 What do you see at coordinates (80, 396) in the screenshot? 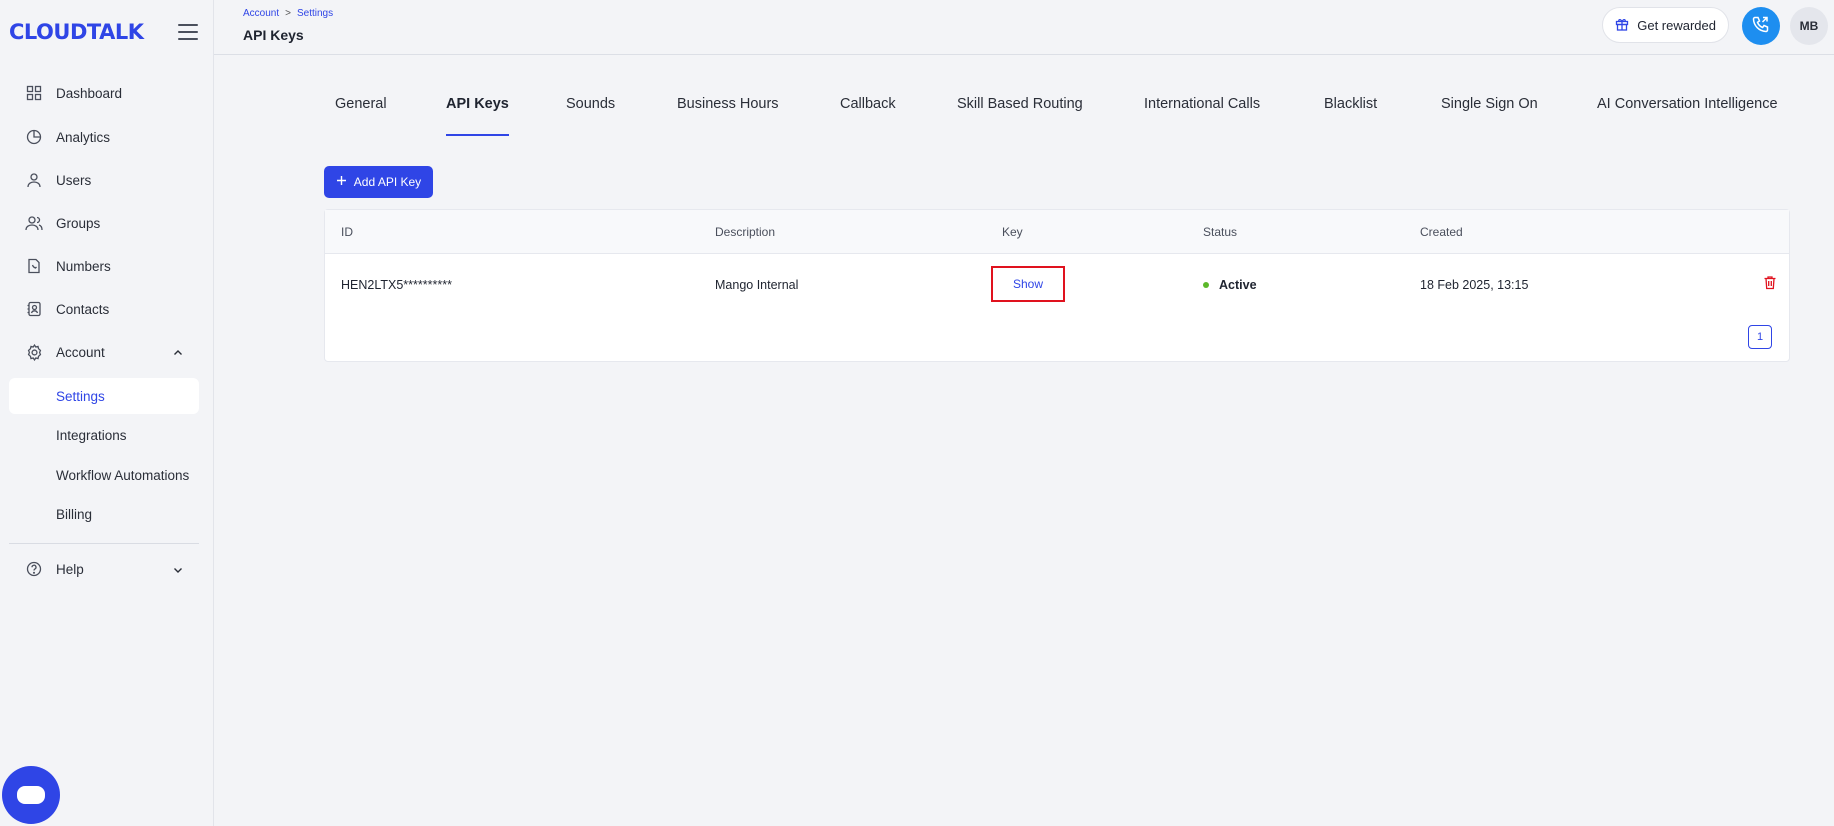
I see `sidebar-subitem-label: Settings` at bounding box center [80, 396].